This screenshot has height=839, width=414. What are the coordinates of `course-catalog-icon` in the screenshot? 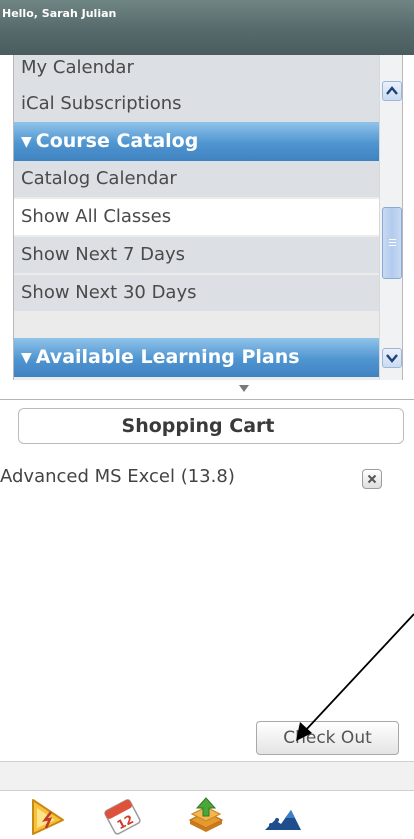 It's located at (206, 816).